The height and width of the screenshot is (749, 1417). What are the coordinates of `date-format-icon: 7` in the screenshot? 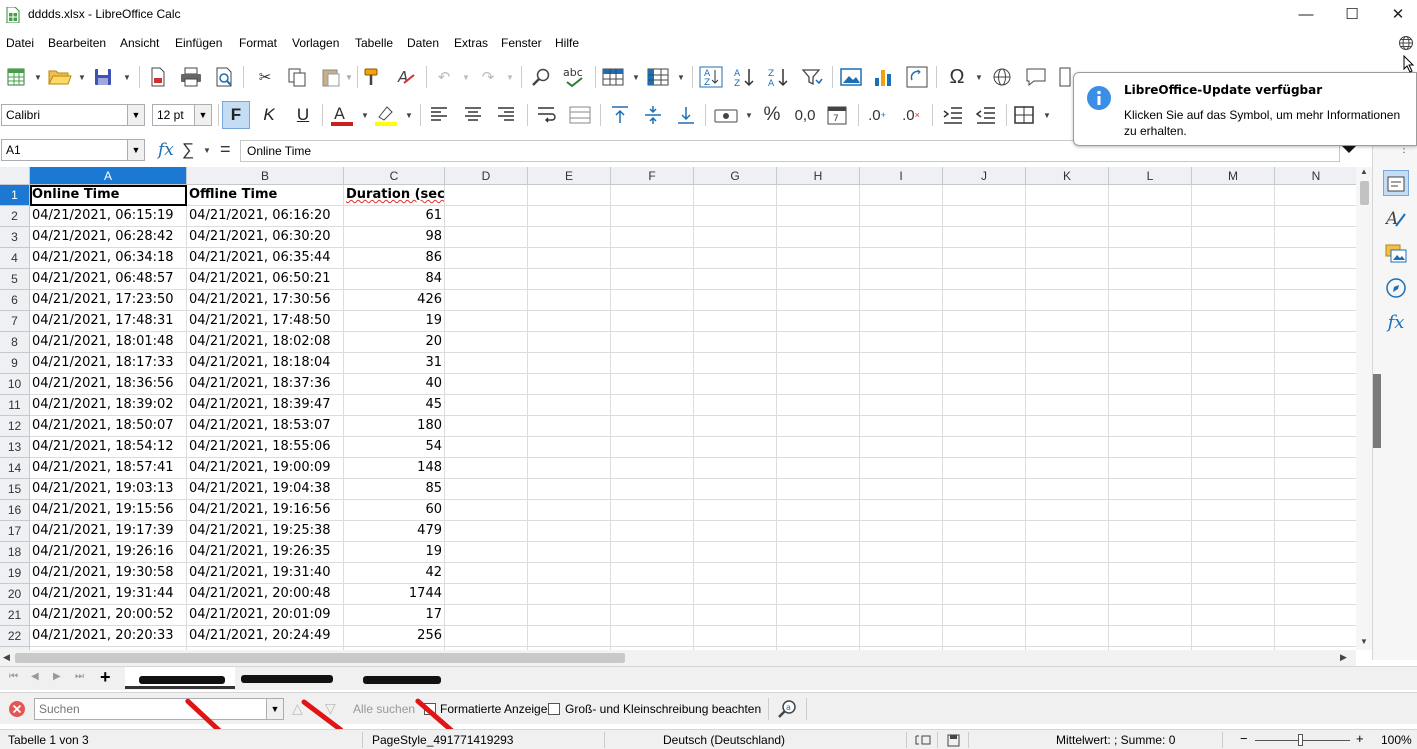 It's located at (837, 115).